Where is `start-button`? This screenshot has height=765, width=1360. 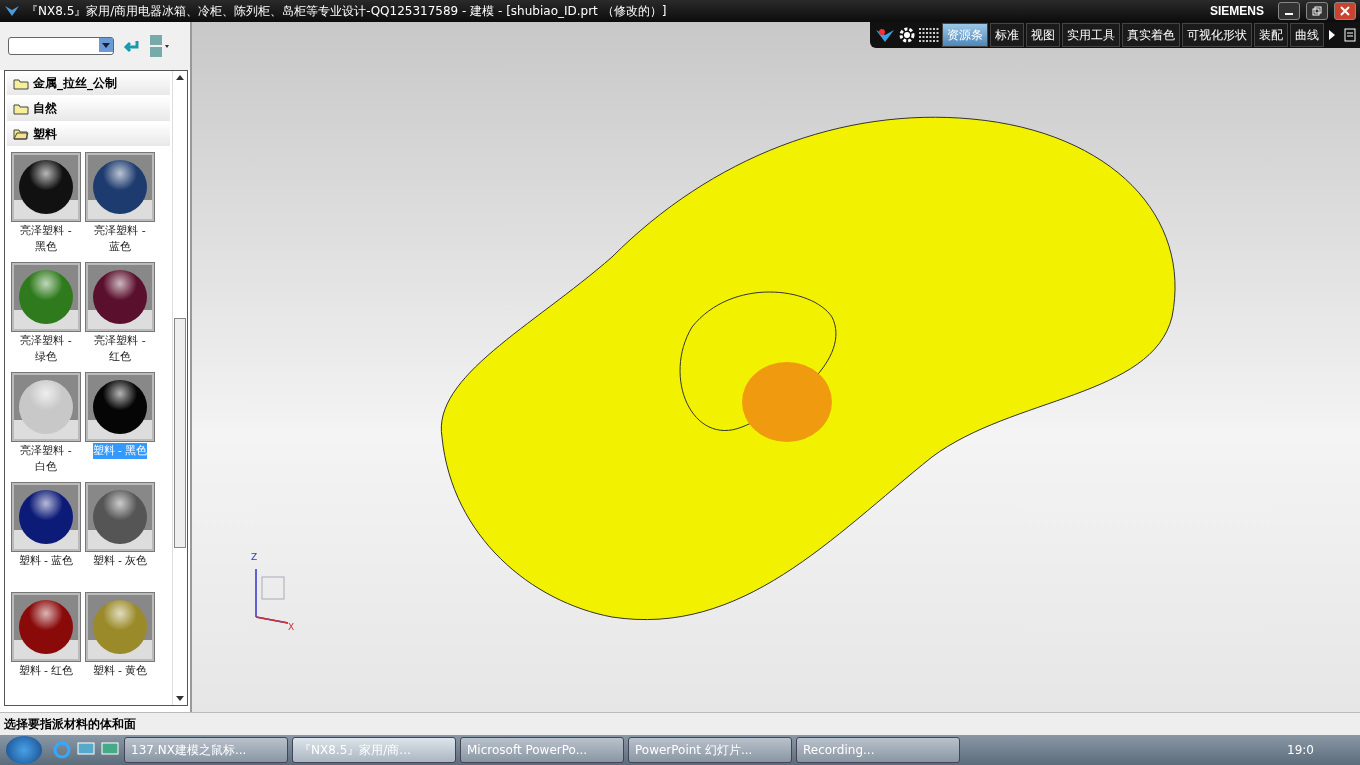 start-button is located at coordinates (24, 750).